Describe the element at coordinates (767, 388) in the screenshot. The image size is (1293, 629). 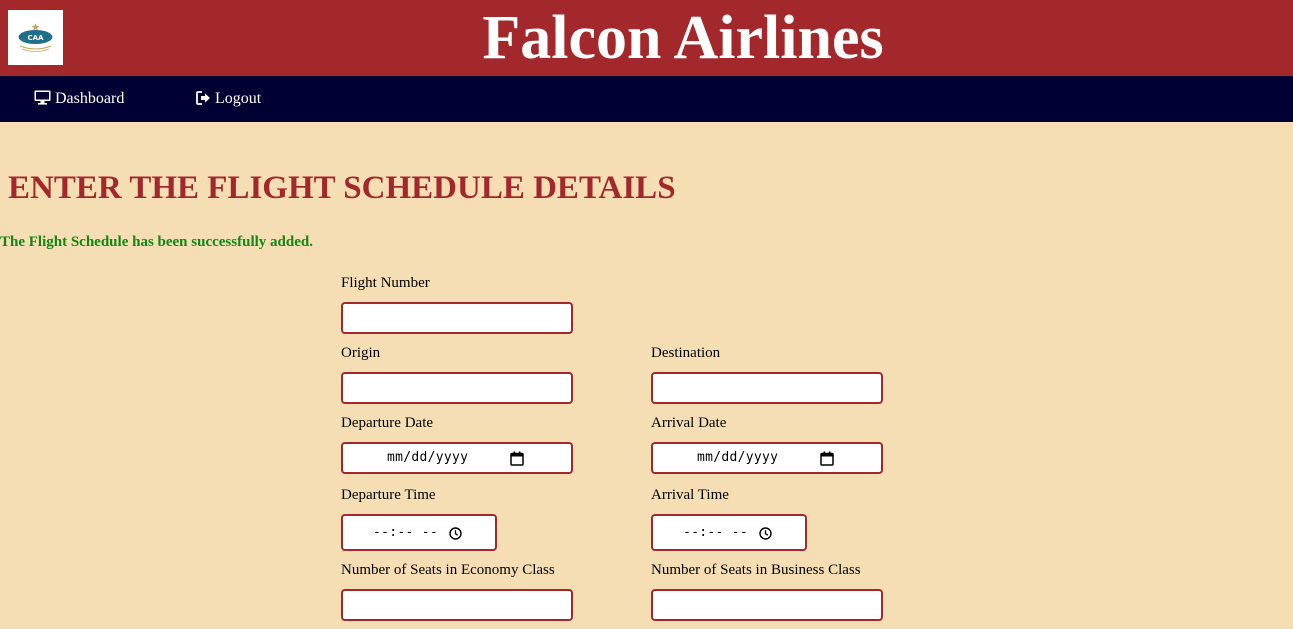
I see `destination-input` at that location.